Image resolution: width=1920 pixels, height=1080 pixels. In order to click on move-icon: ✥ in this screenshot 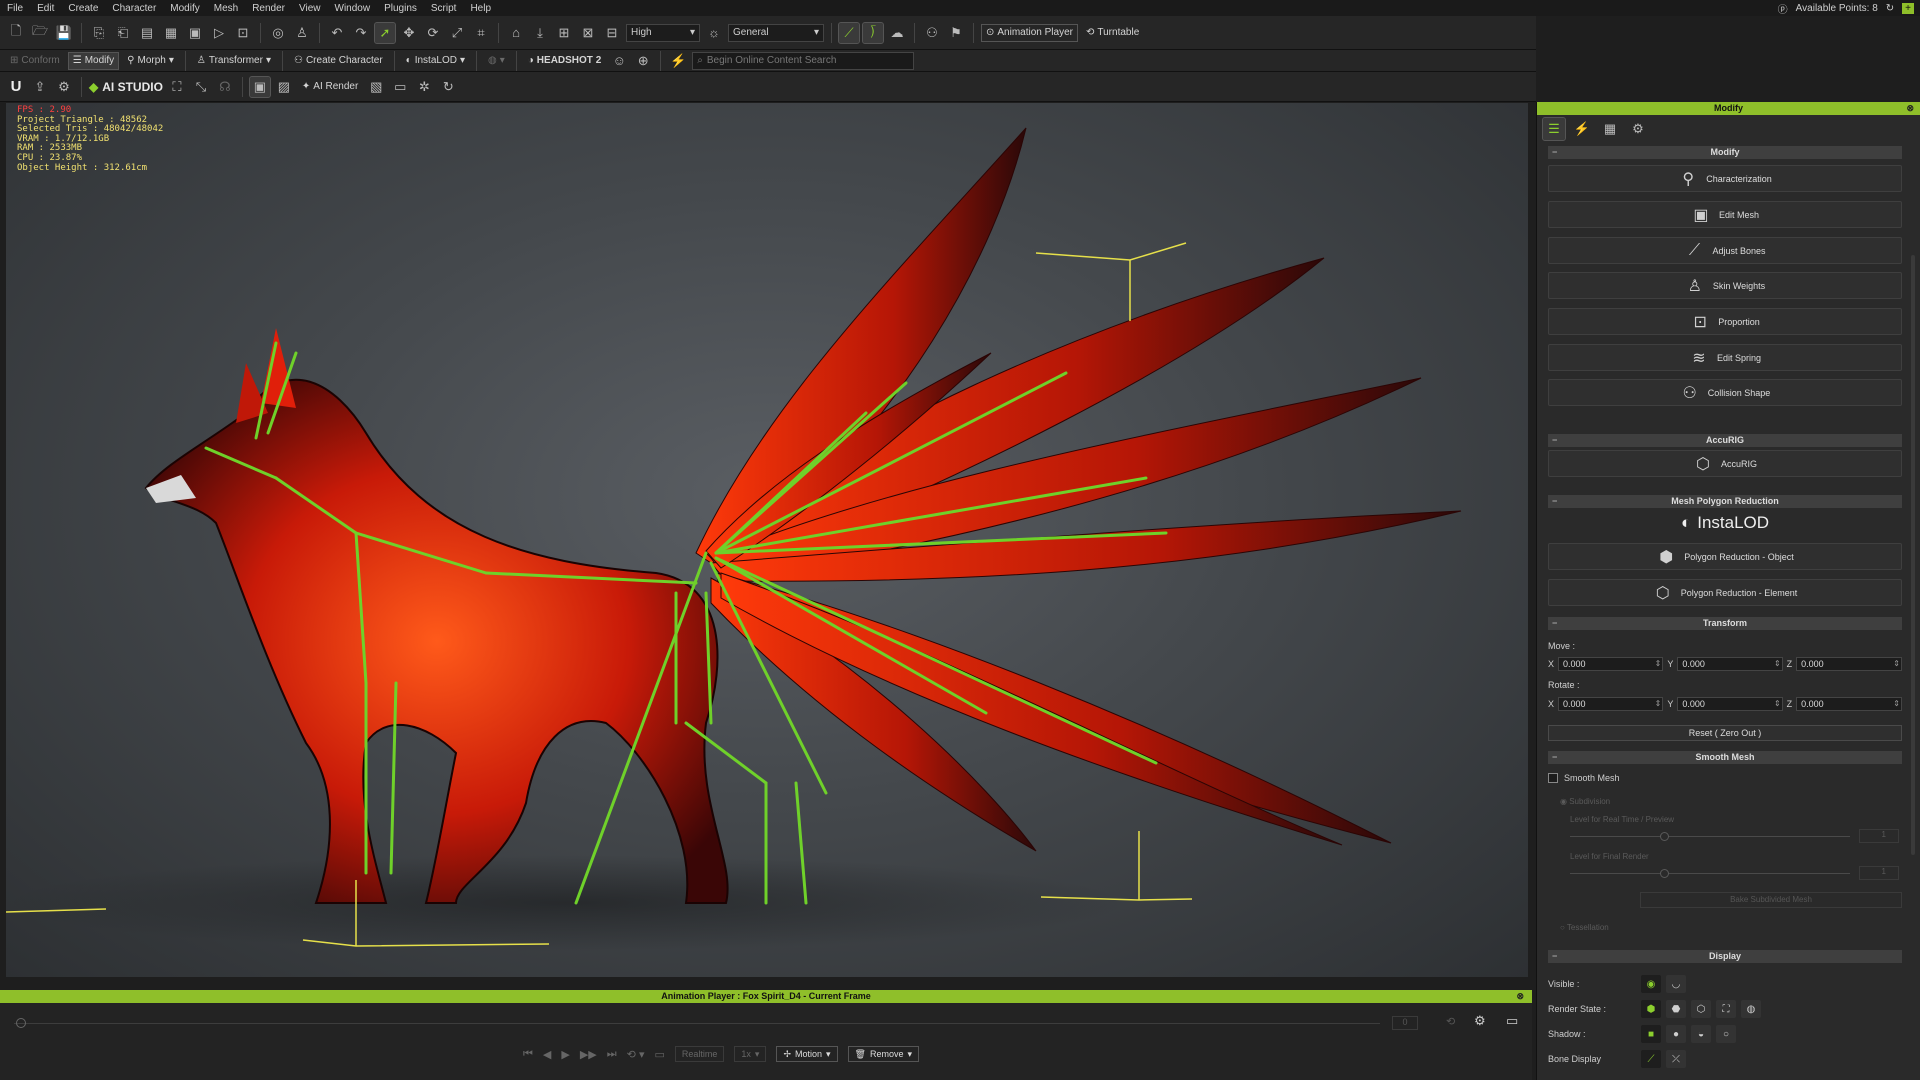, I will do `click(409, 33)`.